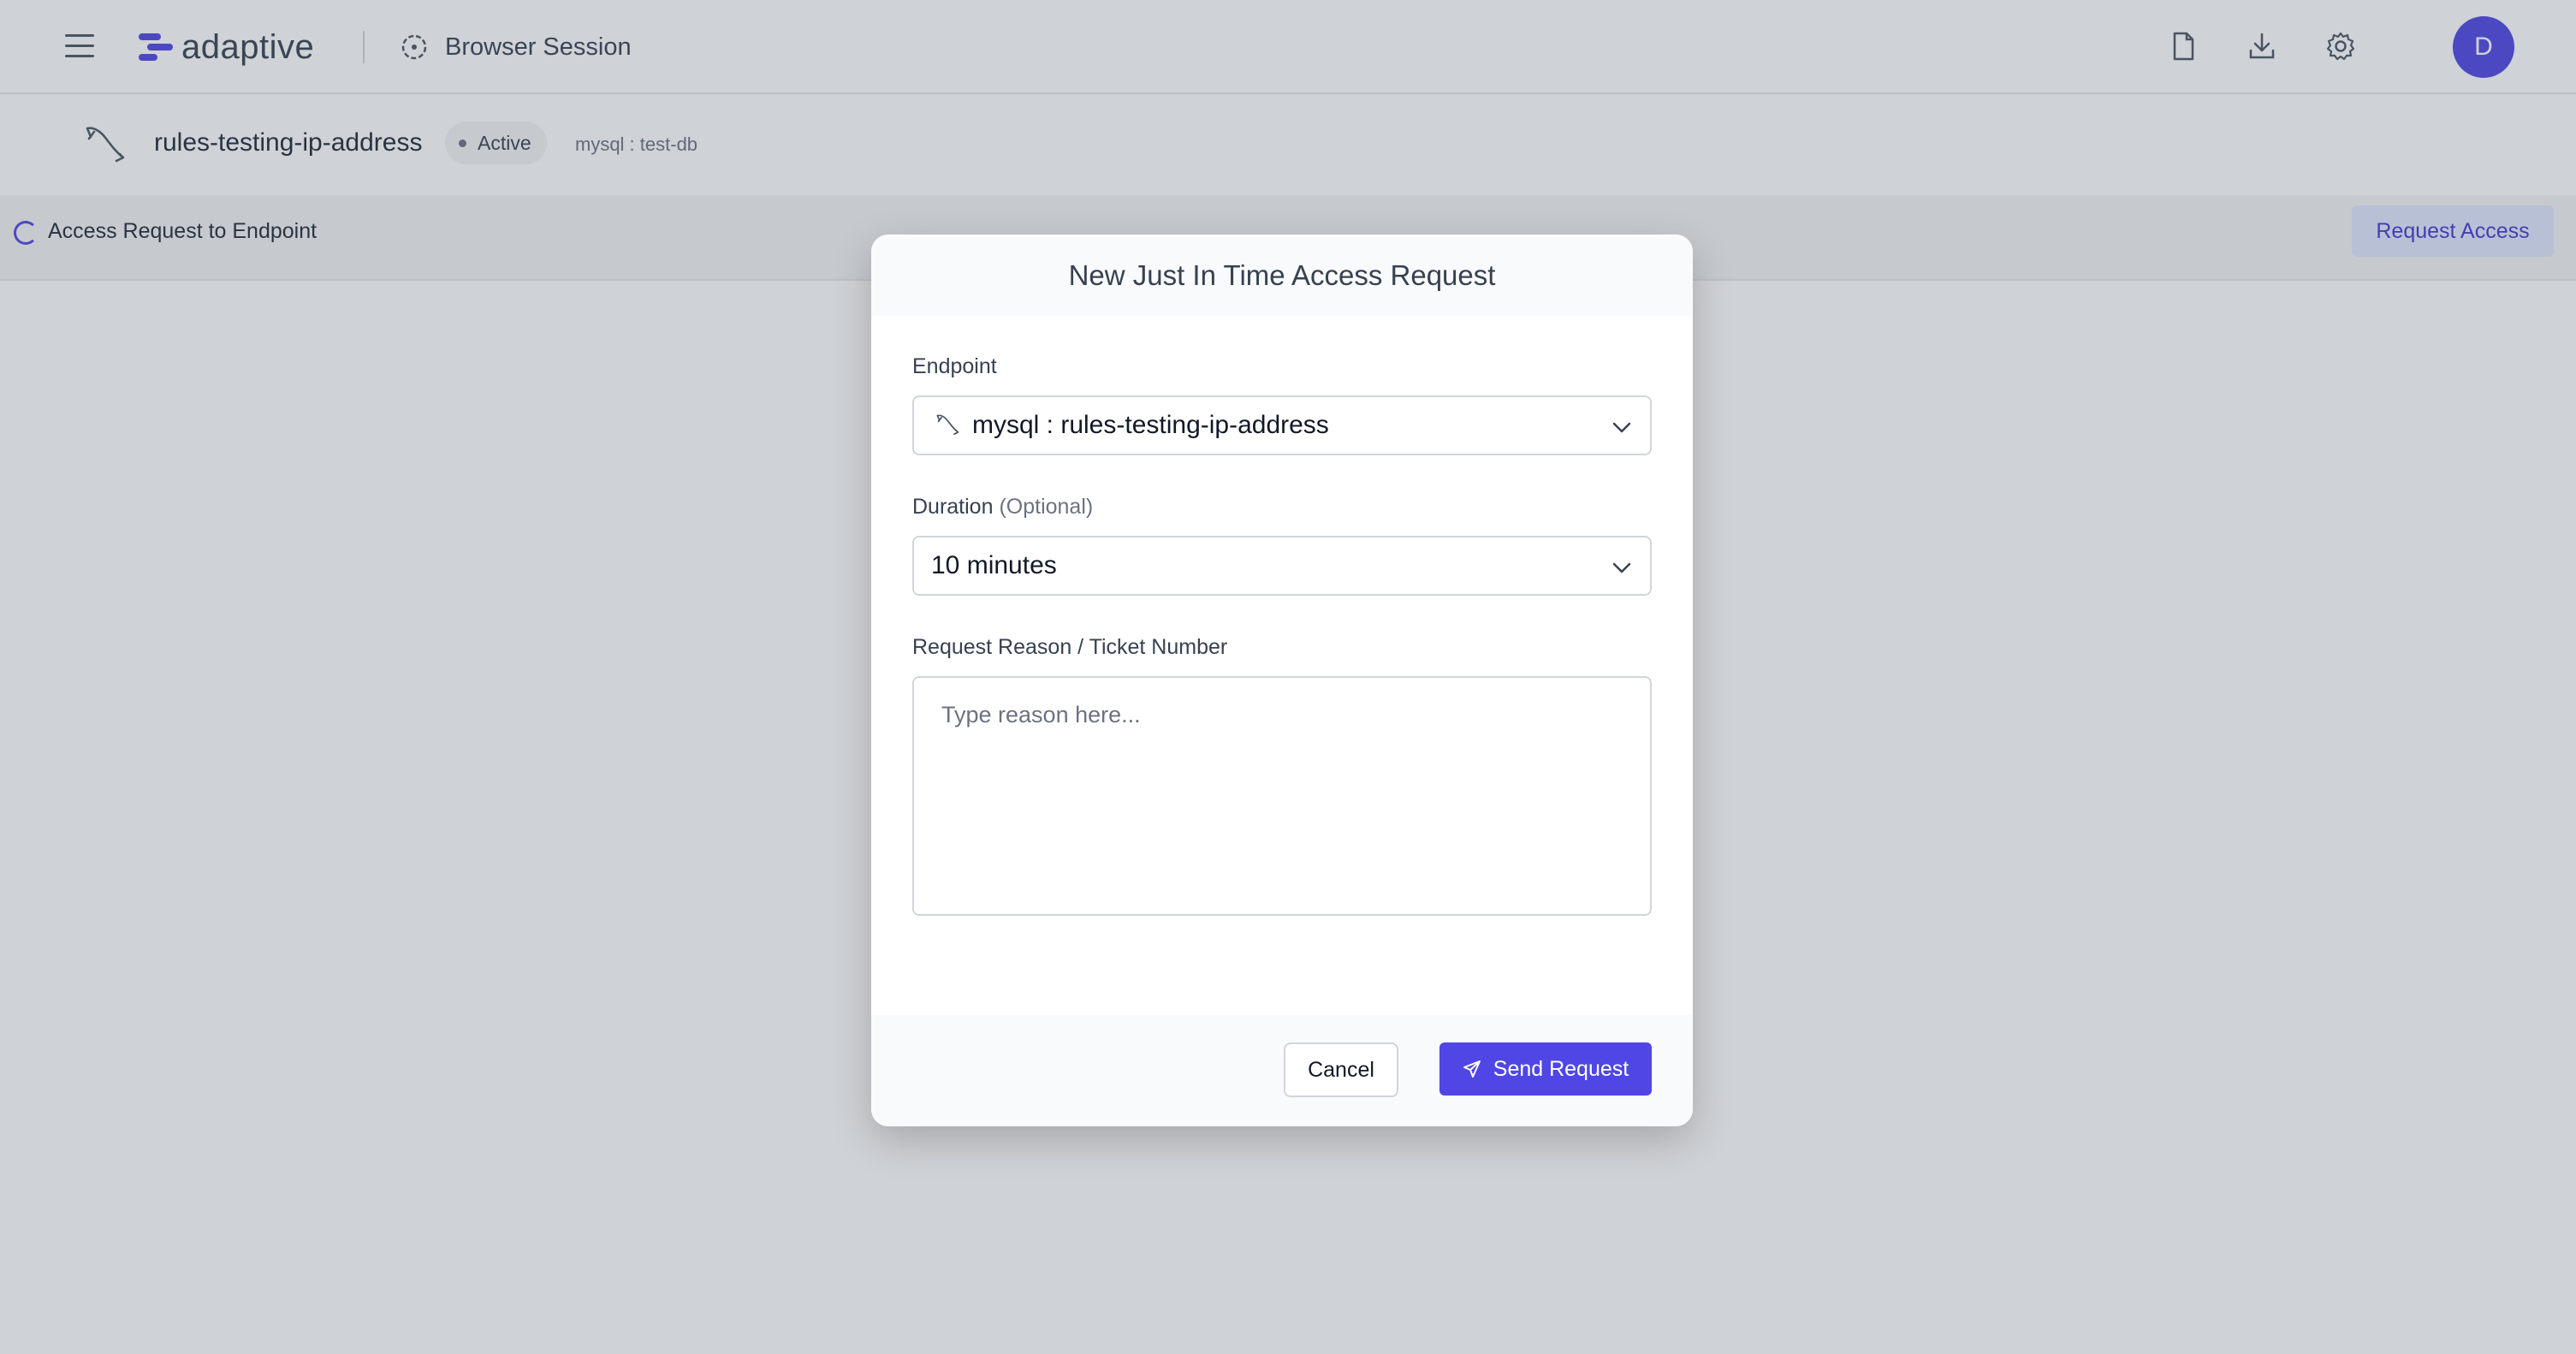 Image resolution: width=2576 pixels, height=1354 pixels. I want to click on modal-footer: Cancel Send Request, so click(1282, 1070).